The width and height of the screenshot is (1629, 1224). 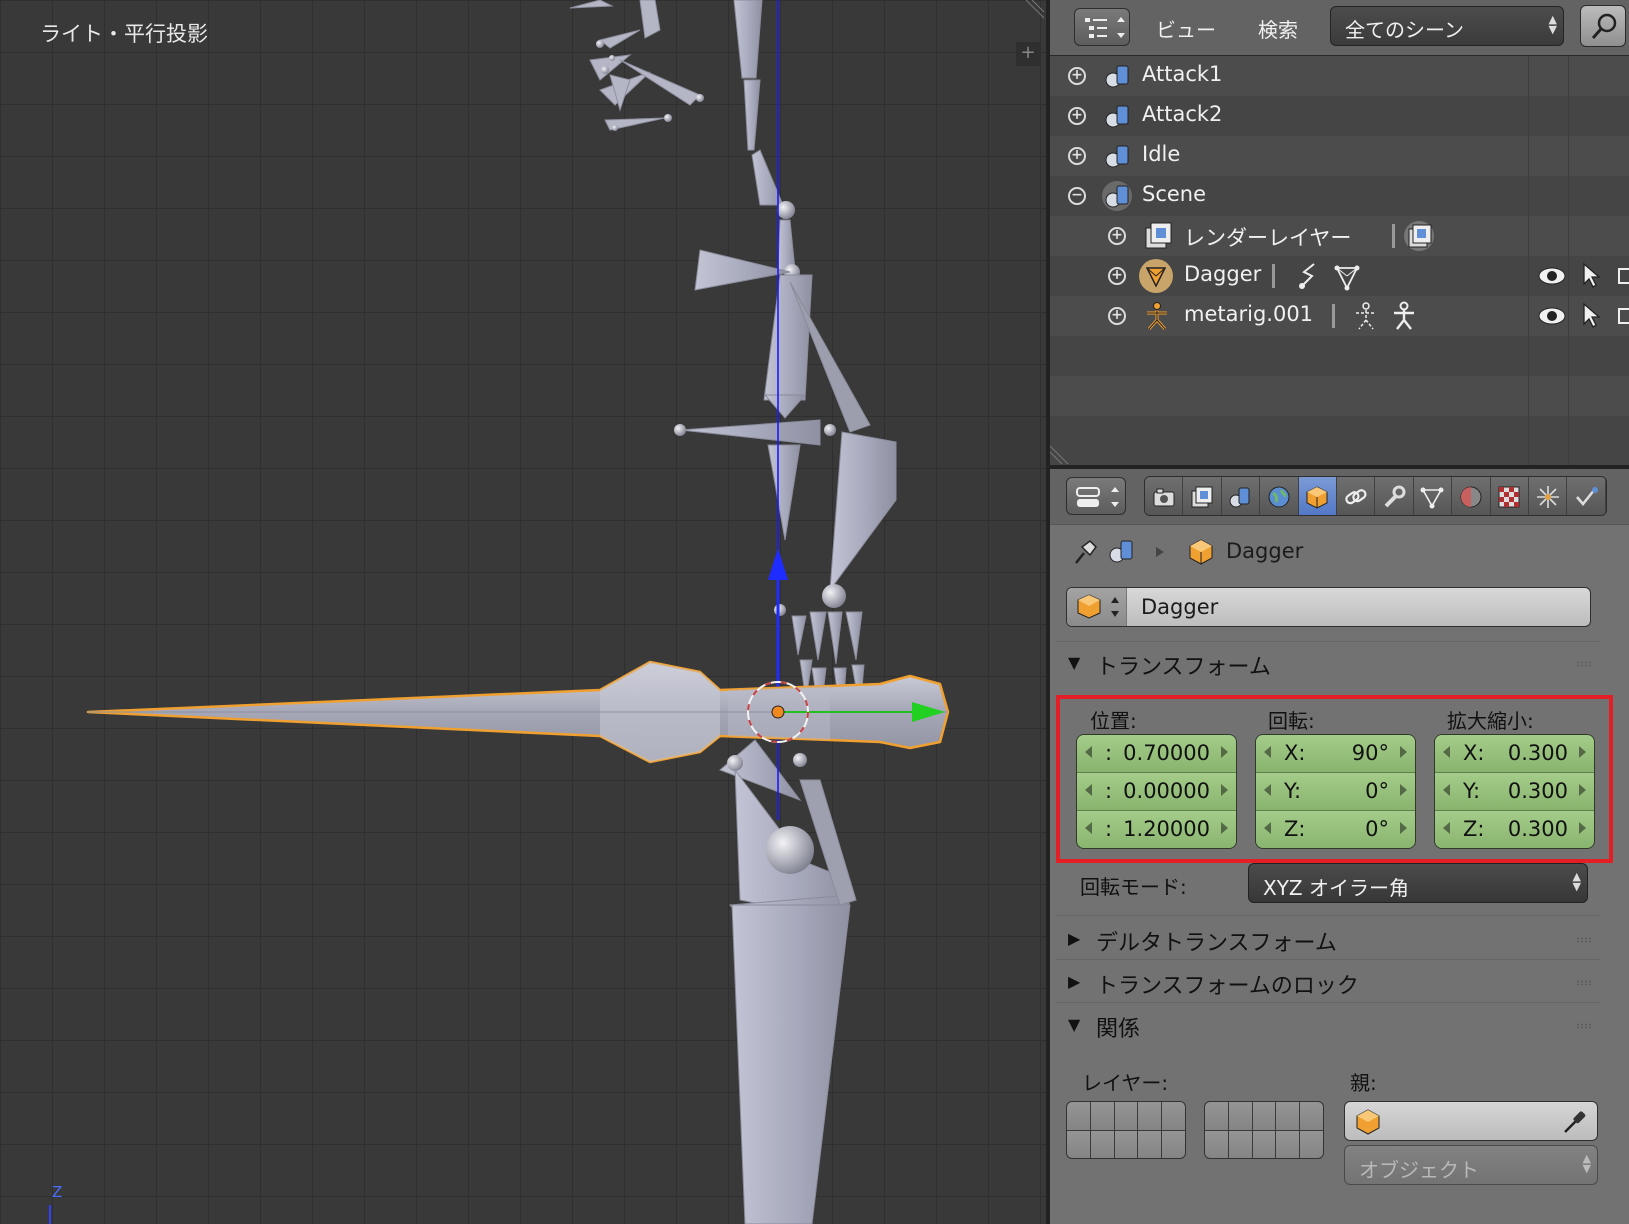 What do you see at coordinates (1174, 194) in the screenshot?
I see `outliner-item-label: Scene` at bounding box center [1174, 194].